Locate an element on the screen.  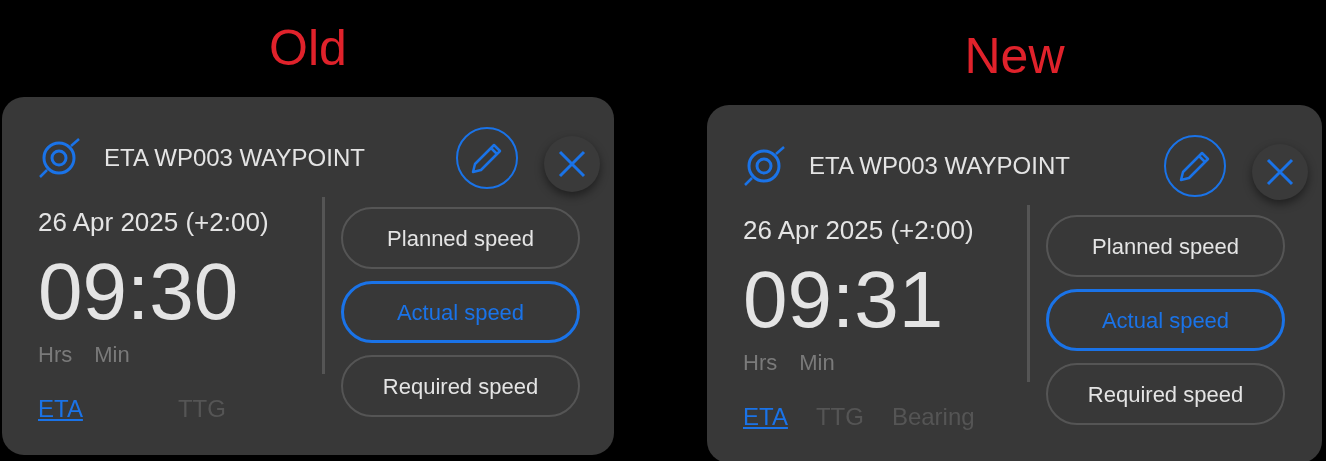
comparison-heading: Old is located at coordinates (308, 48).